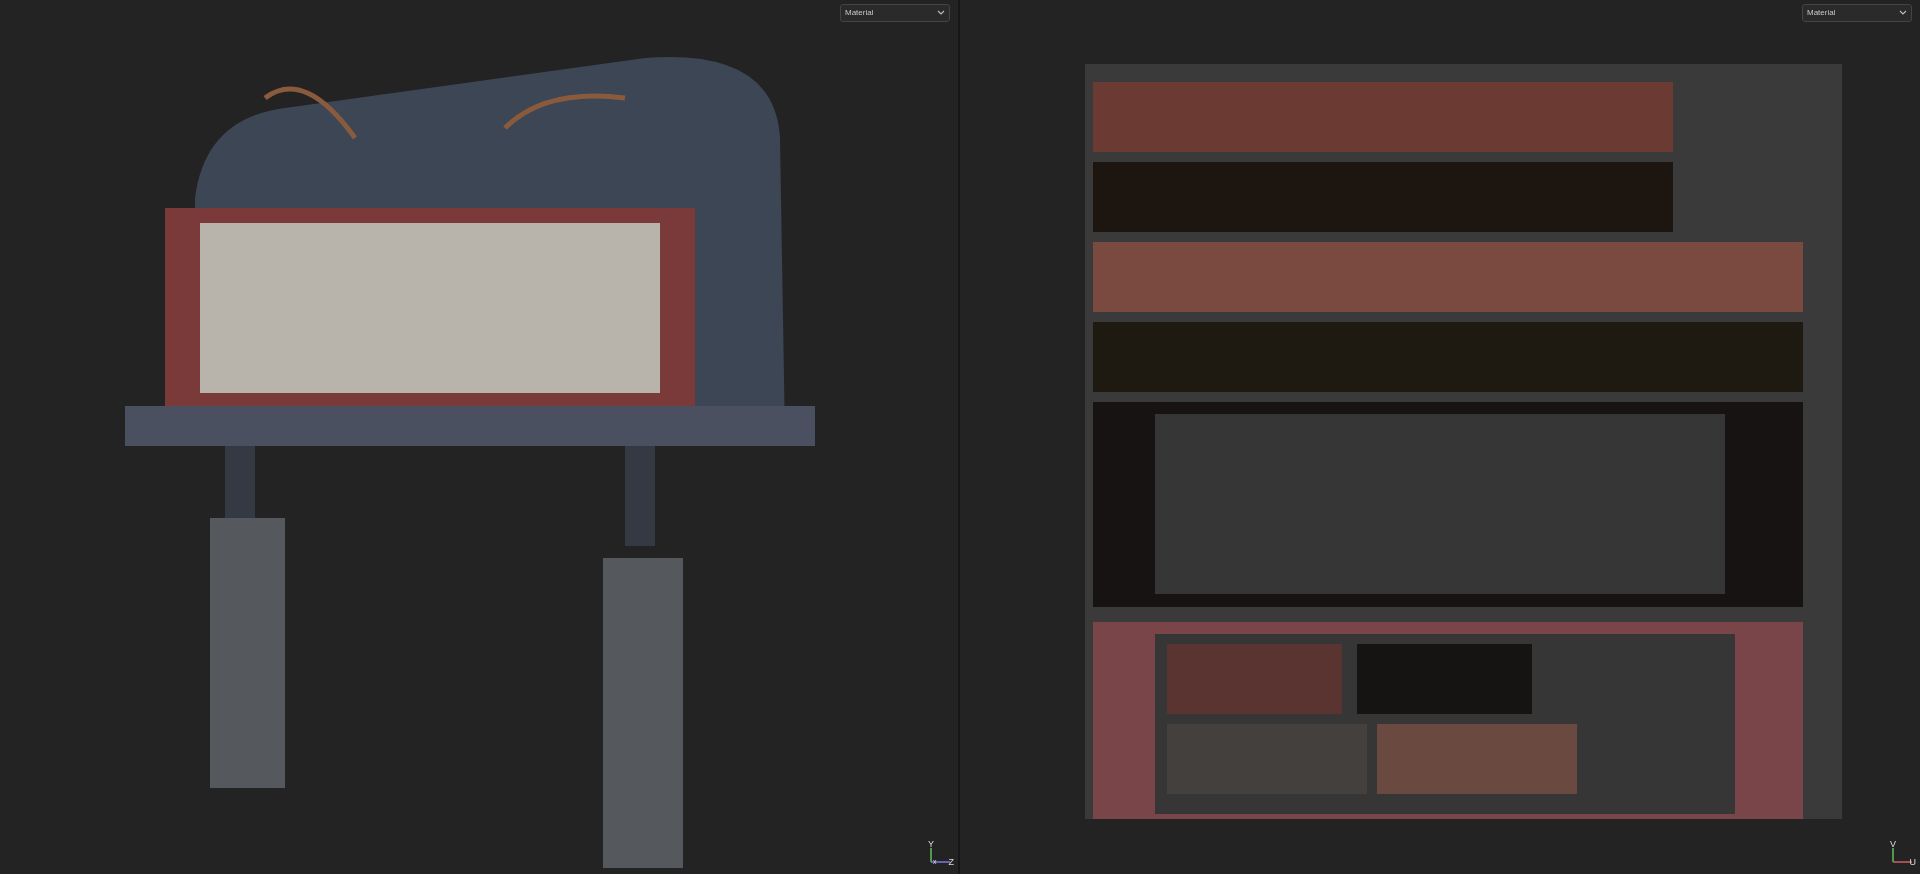 The height and width of the screenshot is (874, 1920). Describe the element at coordinates (941, 856) in the screenshot. I see `axis-lines-icon` at that location.